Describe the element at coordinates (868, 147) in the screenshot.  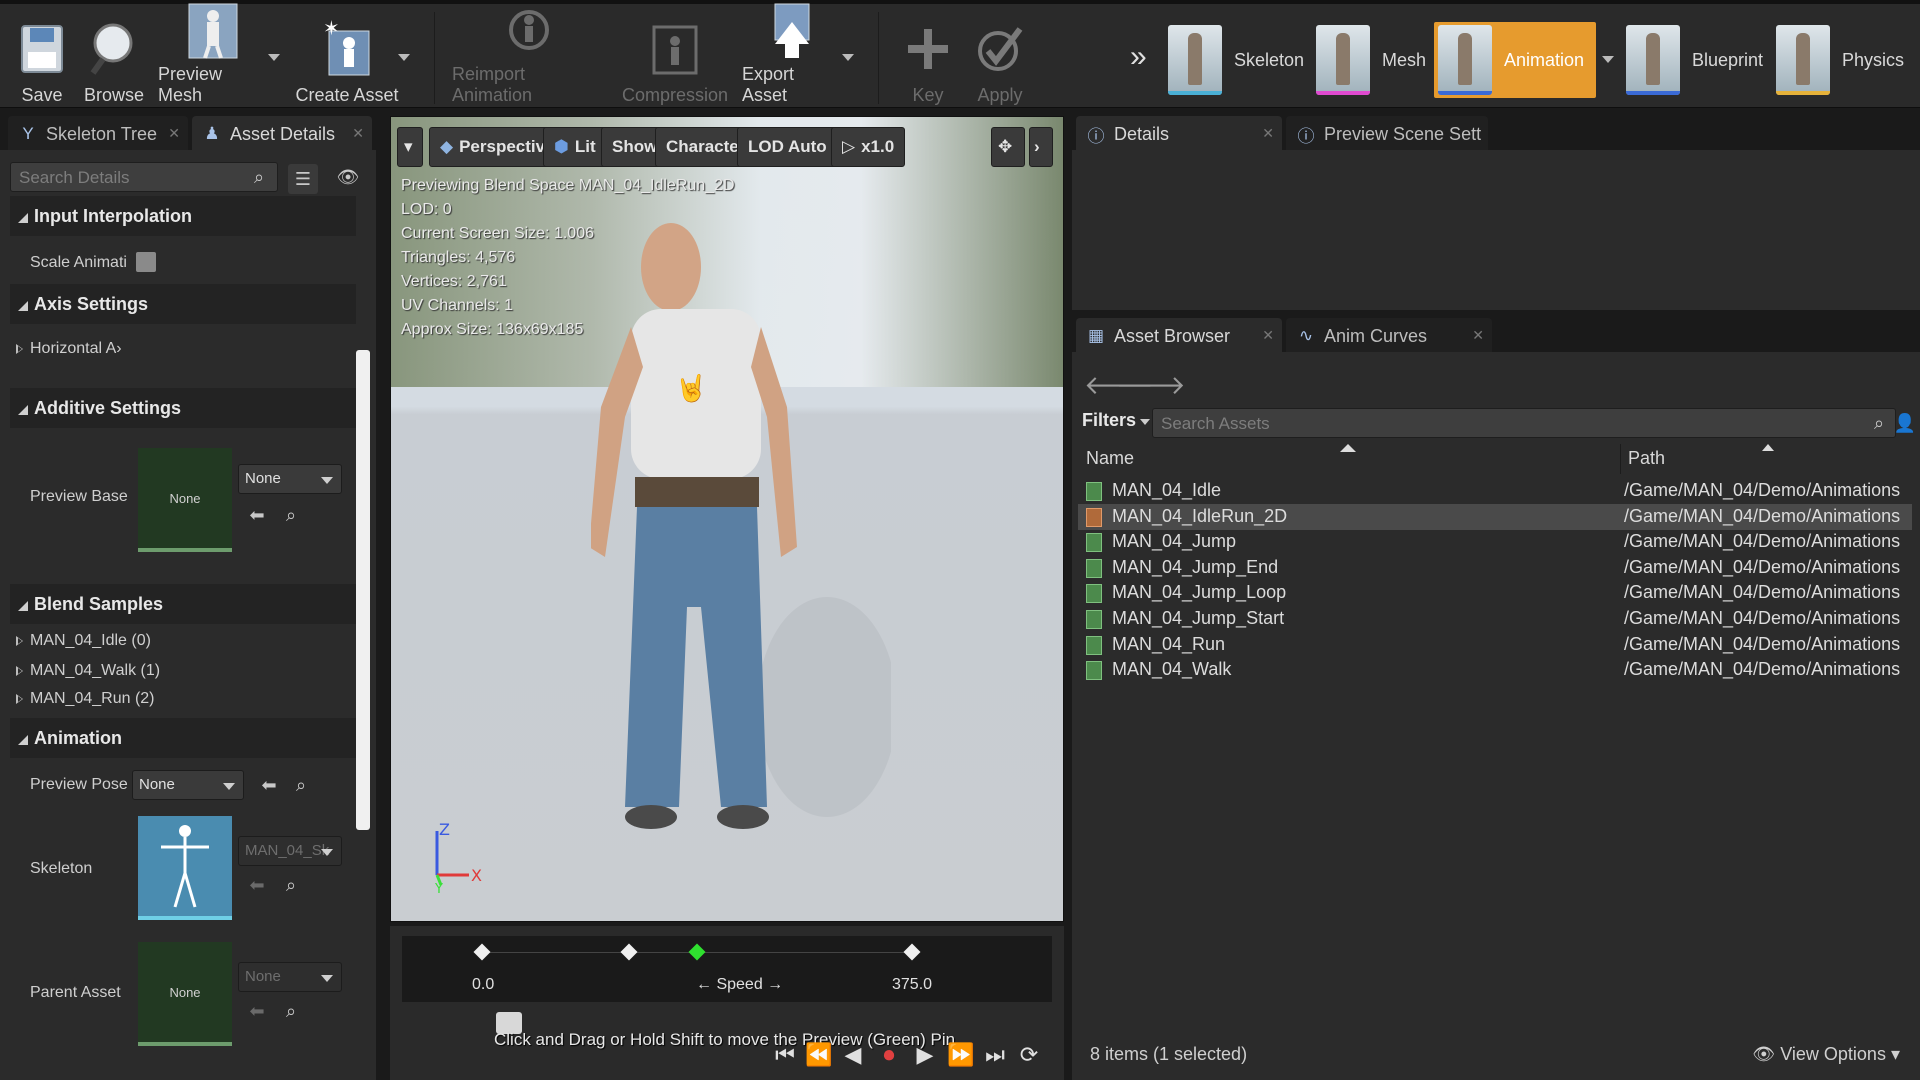
I see `playback-speed-button: ▷ x1.0` at that location.